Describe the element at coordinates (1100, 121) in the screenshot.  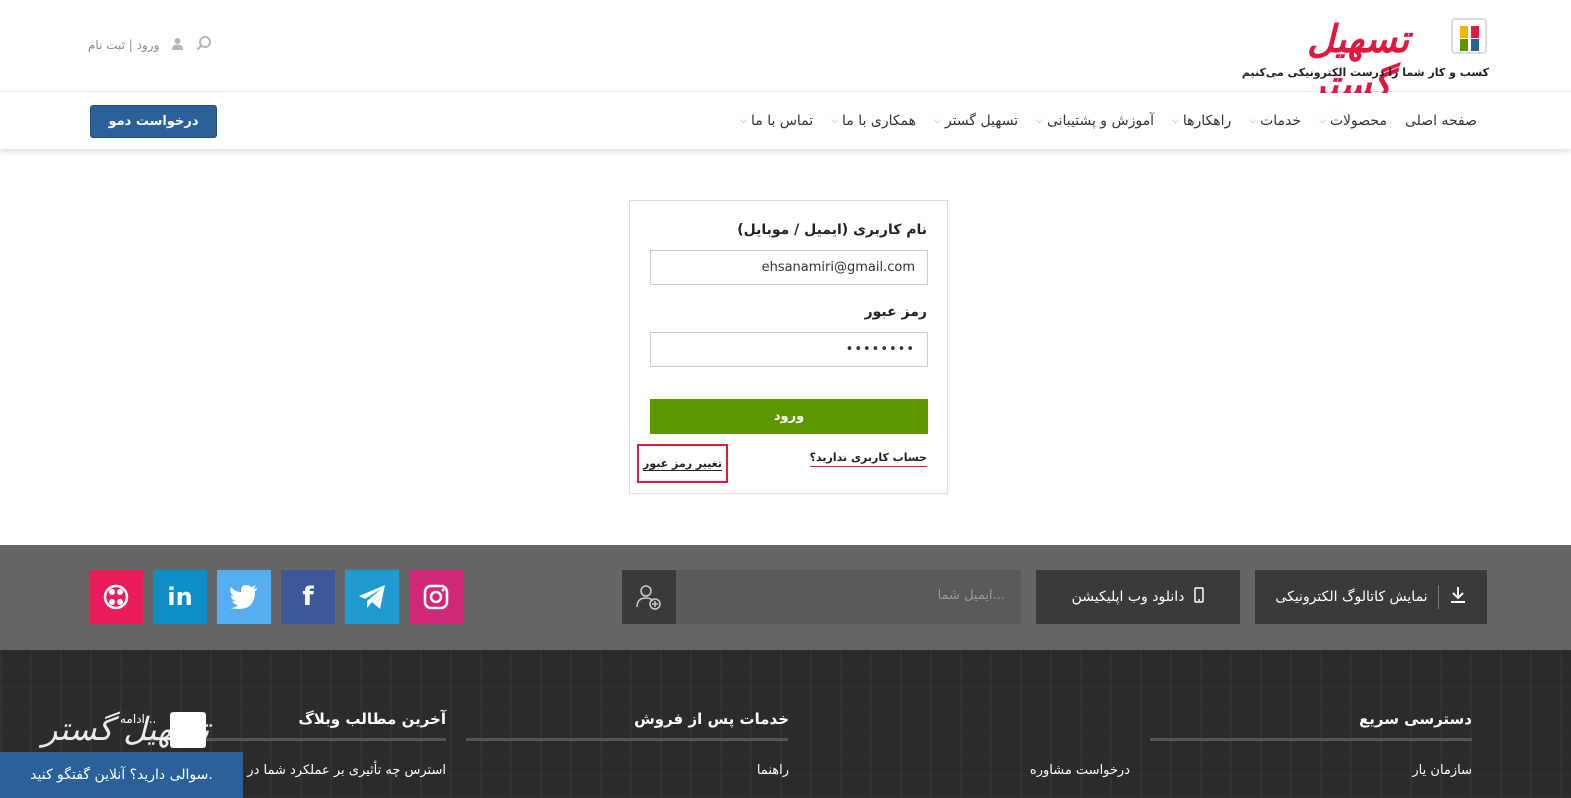
I see `nav-label: آموزش و پشتیبانی` at that location.